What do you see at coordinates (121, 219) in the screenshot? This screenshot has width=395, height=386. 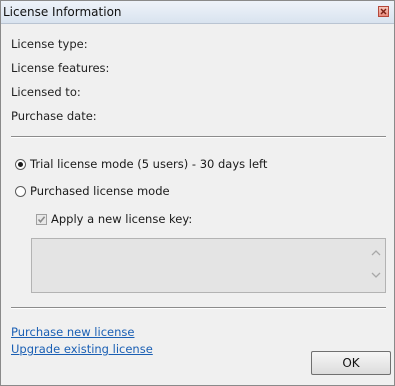 I see `apply-key-label: Apply a new license key:` at bounding box center [121, 219].